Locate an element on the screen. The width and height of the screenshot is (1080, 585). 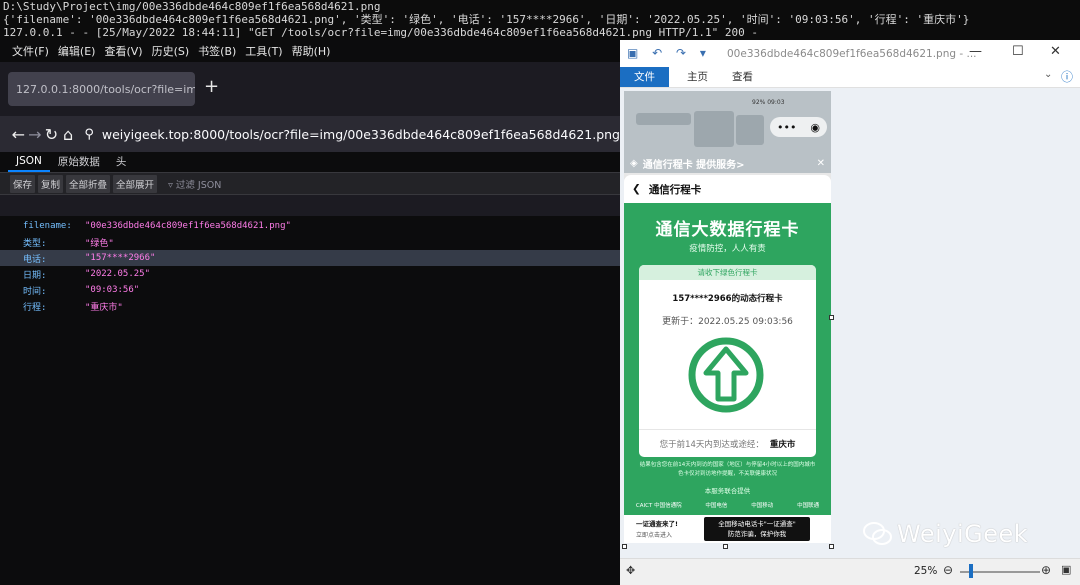
chevron-down-icon: ⌄ is located at coordinates (1048, 74).